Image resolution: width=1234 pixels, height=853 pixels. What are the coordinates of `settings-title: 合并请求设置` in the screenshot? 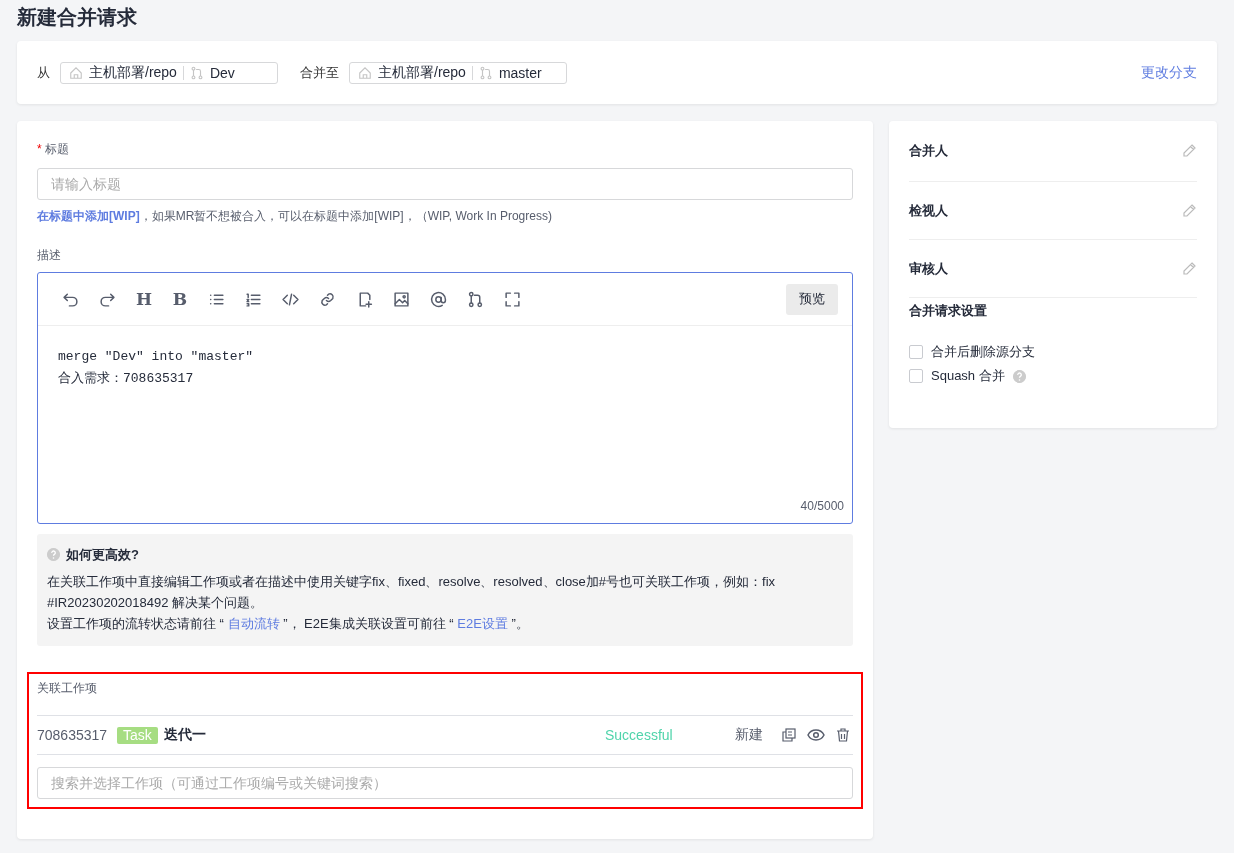 It's located at (948, 311).